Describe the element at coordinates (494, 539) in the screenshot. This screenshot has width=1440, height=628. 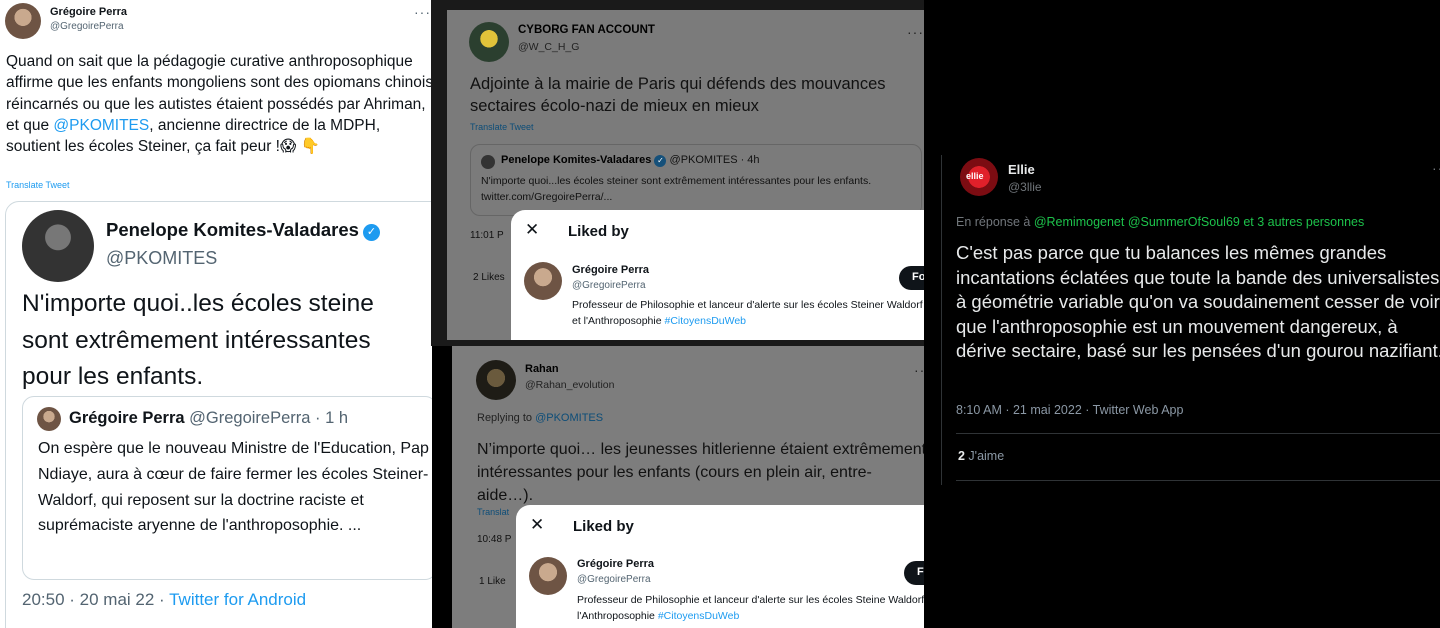
I see `timestamp: 10:48 P` at that location.